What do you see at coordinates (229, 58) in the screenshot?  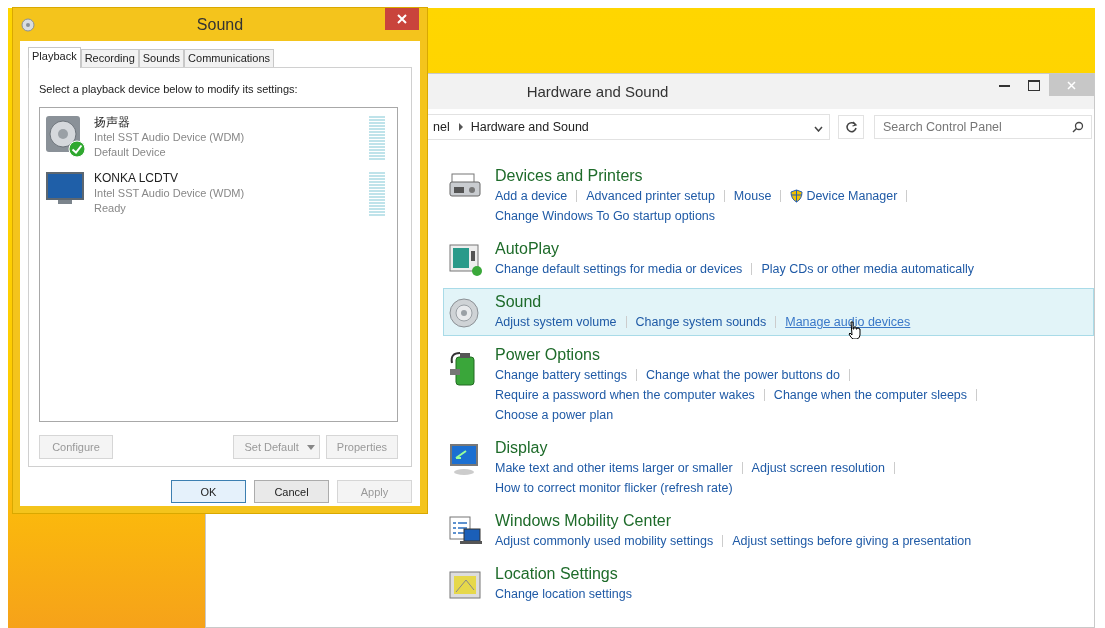 I see `tab: Communications` at bounding box center [229, 58].